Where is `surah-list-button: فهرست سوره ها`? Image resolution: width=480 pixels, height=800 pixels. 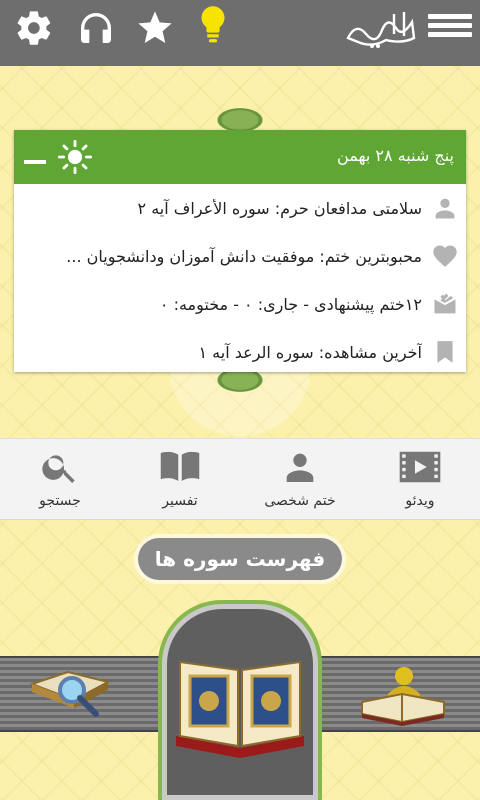 surah-list-button: فهرست سوره ها is located at coordinates (240, 559).